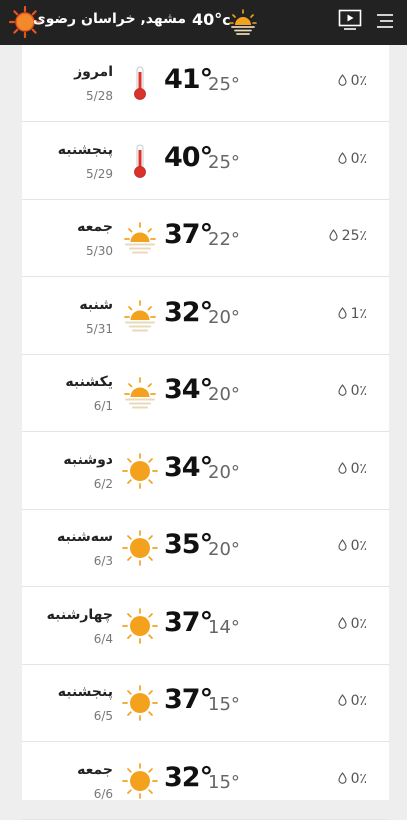 The height and width of the screenshot is (820, 407). Describe the element at coordinates (188, 544) in the screenshot. I see `high-temperature: 35°` at that location.